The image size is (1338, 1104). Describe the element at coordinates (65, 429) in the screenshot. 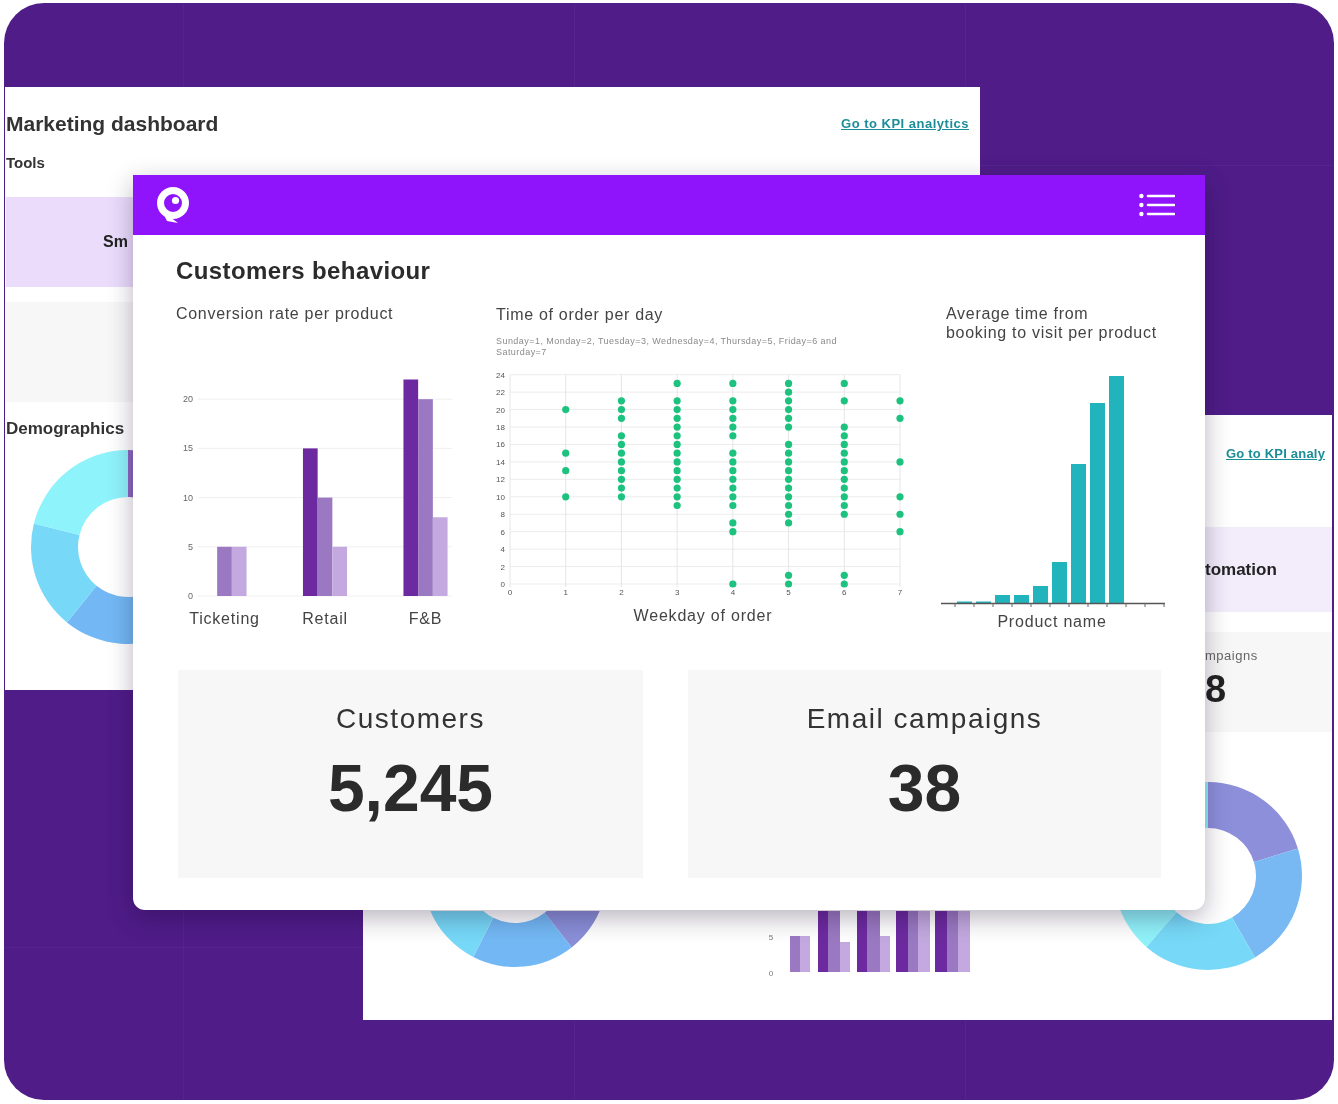

I see `section-heading: Demographics` at that location.